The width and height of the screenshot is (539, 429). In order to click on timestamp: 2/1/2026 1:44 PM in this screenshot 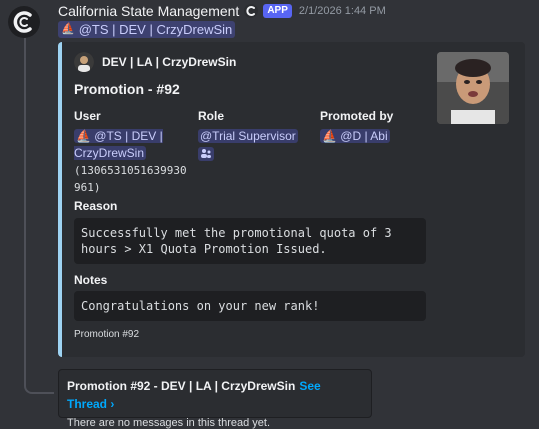, I will do `click(342, 11)`.